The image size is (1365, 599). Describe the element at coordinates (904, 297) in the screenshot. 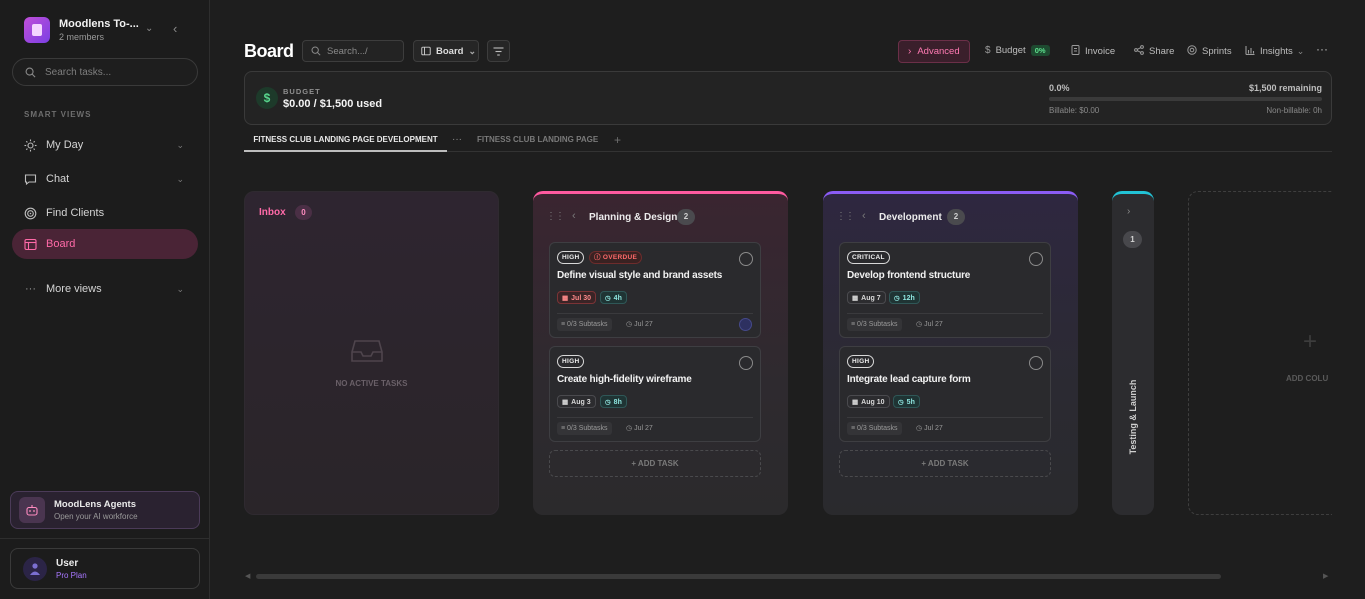

I see `time-estimate-chip: ◷ 12h` at that location.